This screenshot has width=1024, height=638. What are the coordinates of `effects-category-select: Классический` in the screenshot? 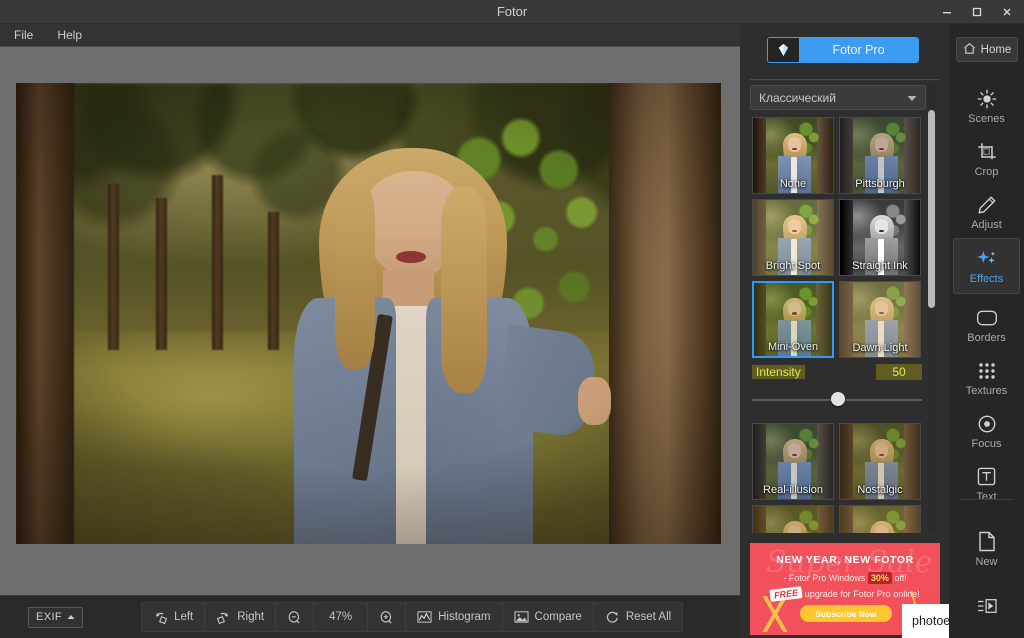 It's located at (838, 97).